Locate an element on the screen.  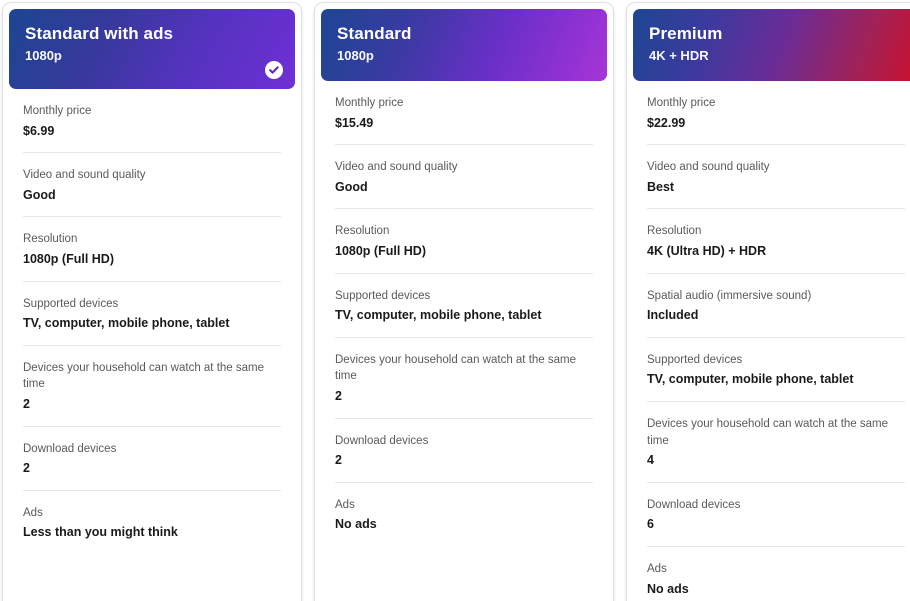
feature-value: 4K (Ultra HD) + HDR is located at coordinates (707, 251).